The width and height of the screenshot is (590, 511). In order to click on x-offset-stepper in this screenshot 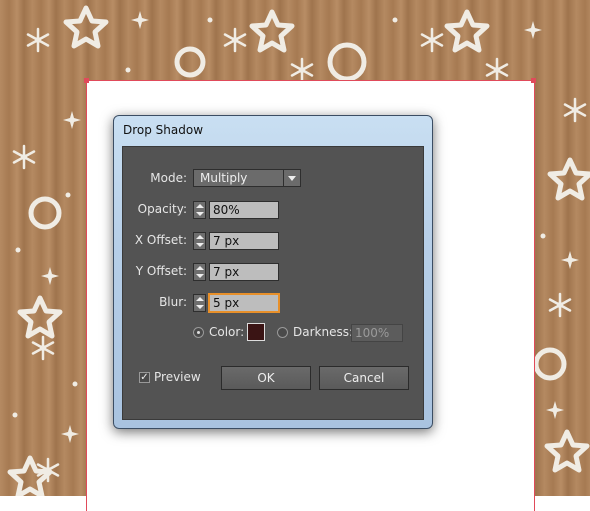, I will do `click(199, 241)`.